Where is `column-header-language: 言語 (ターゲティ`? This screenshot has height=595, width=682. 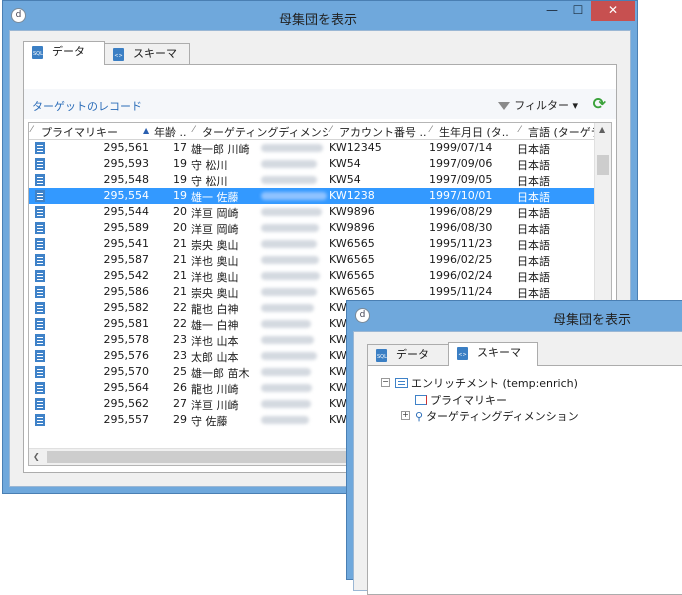 column-header-language: 言語 (ターゲティ is located at coordinates (565, 132).